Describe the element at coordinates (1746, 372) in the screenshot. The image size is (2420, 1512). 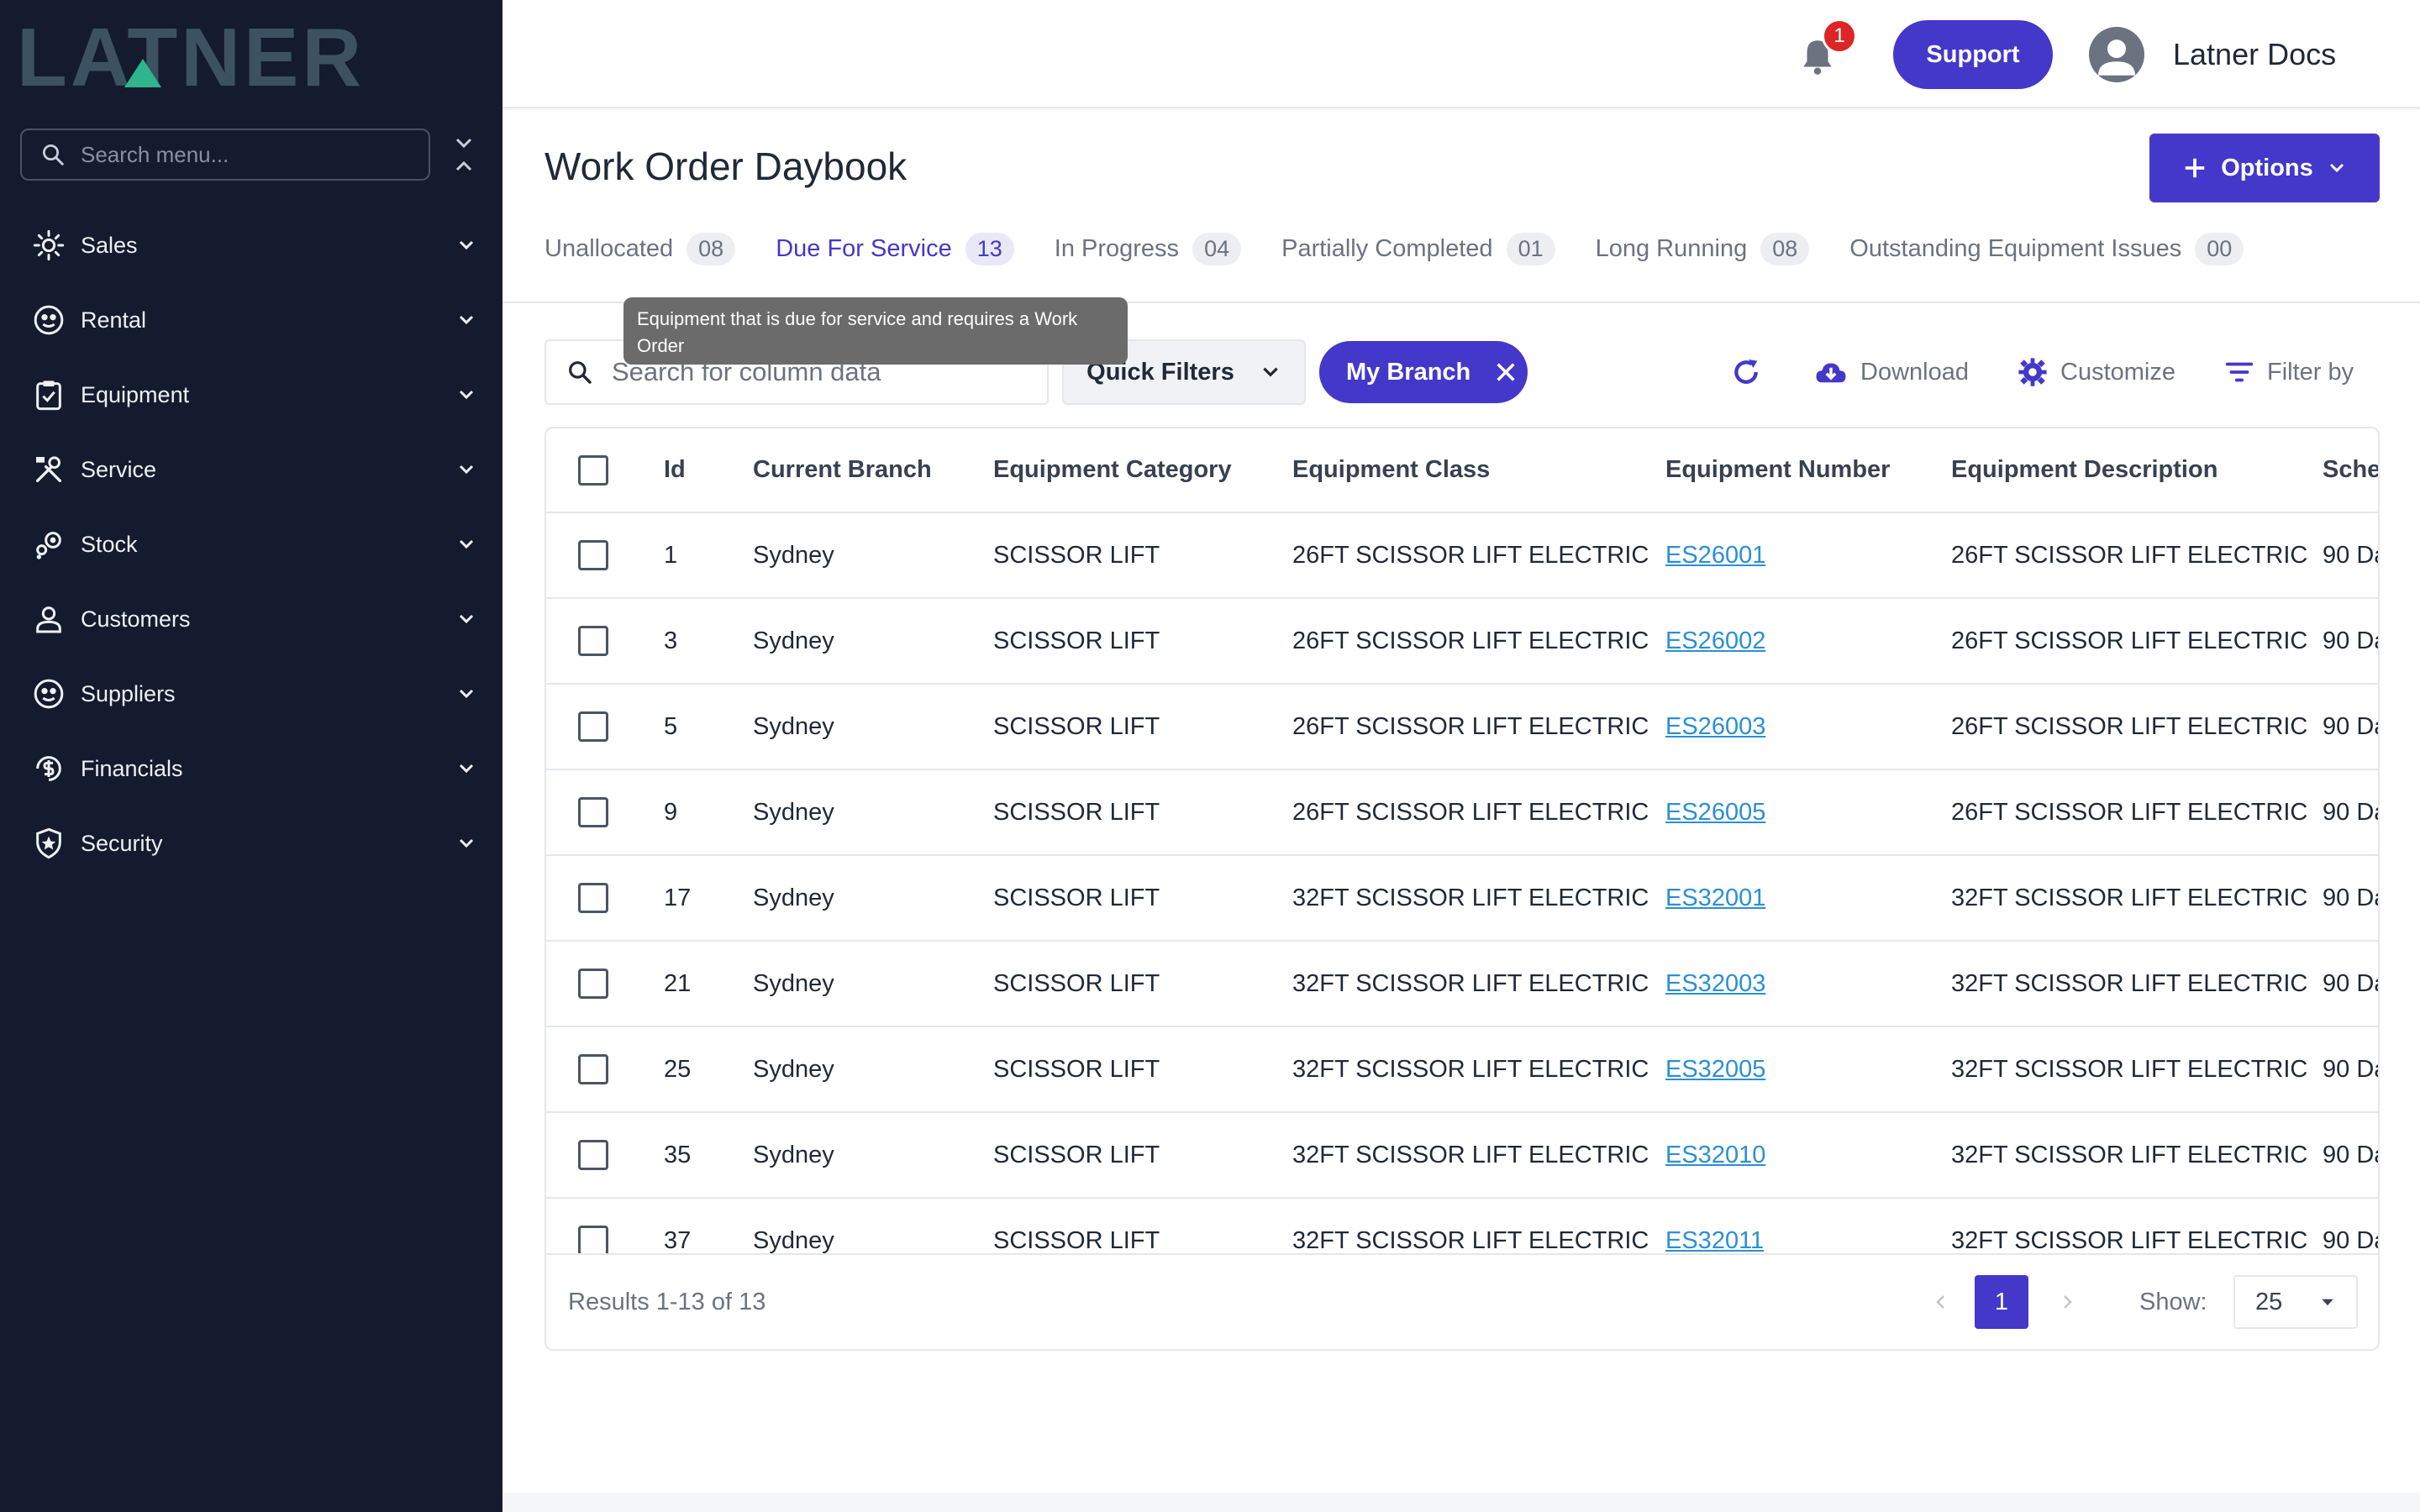
I see `refresh-button` at that location.